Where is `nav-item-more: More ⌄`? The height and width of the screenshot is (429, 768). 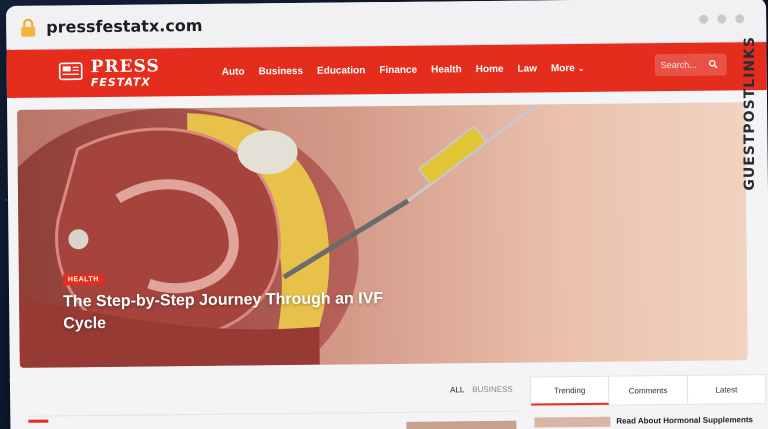
nav-item-more: More ⌄ is located at coordinates (567, 68).